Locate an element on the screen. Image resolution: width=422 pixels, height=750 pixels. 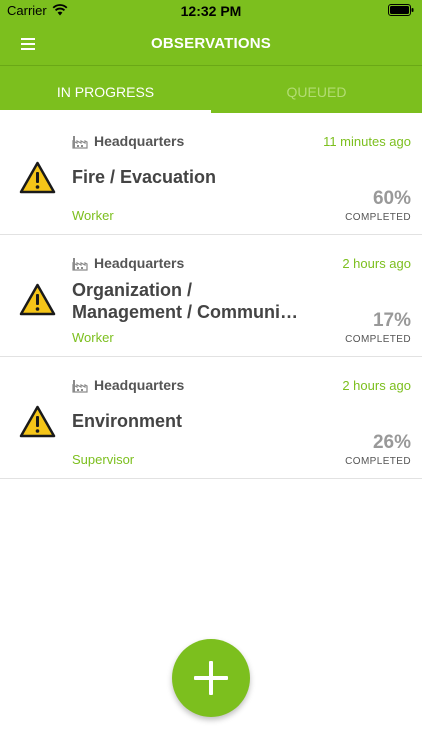
observation-title-line: Organization / is located at coordinates (132, 290).